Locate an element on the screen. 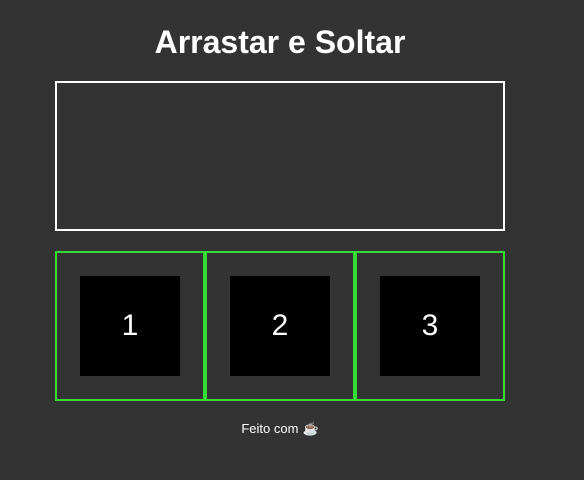 Image resolution: width=584 pixels, height=480 pixels. coffee-icon: ☕ is located at coordinates (310, 428).